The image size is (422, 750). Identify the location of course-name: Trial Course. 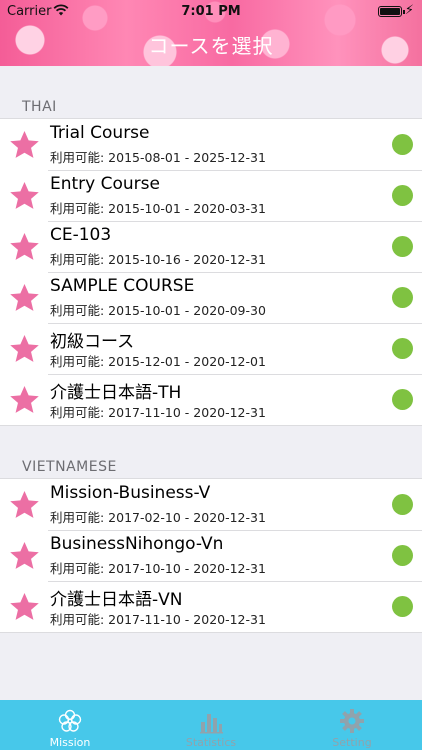
(100, 133).